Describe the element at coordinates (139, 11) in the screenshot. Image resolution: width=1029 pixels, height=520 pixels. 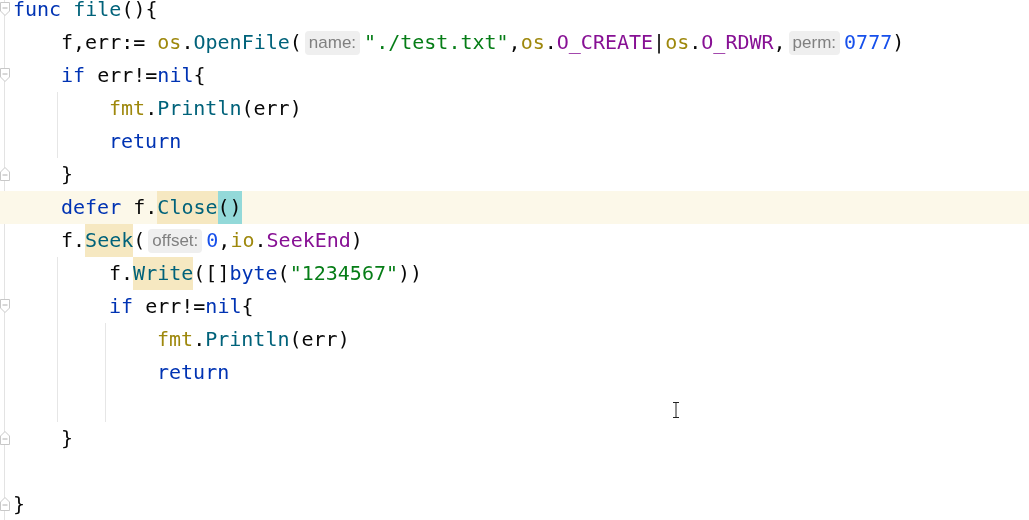
I see `code-text: (){` at that location.